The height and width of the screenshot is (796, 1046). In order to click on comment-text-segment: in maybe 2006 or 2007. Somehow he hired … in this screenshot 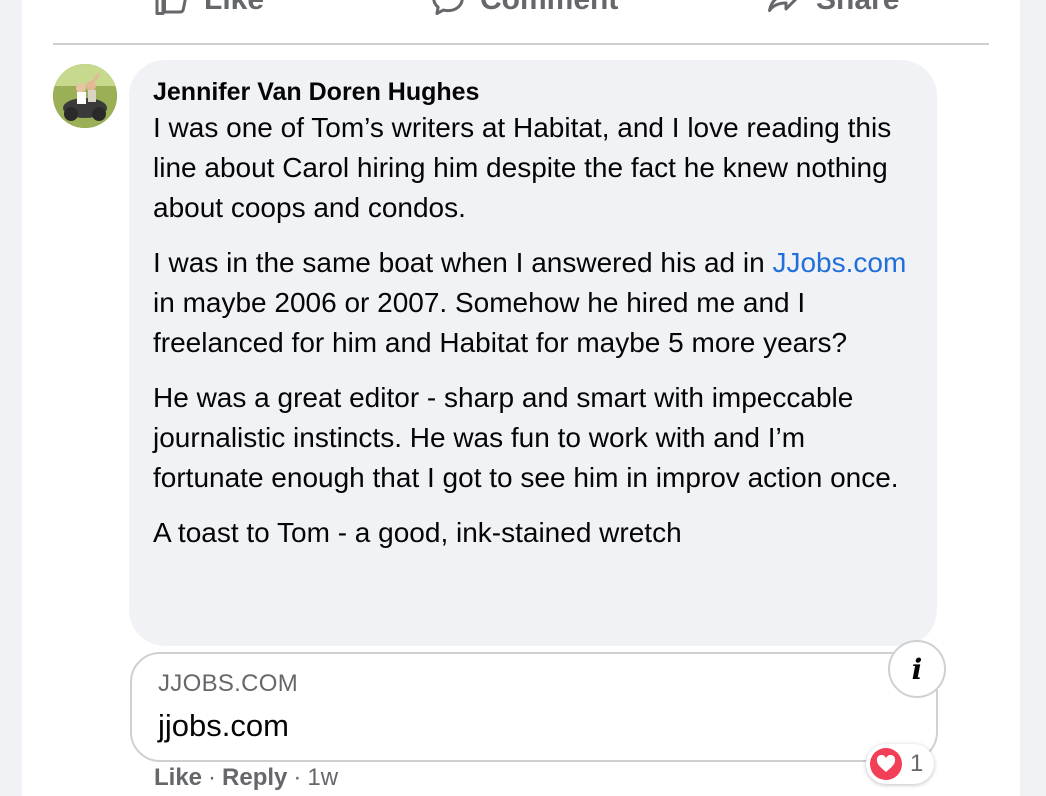, I will do `click(500, 322)`.